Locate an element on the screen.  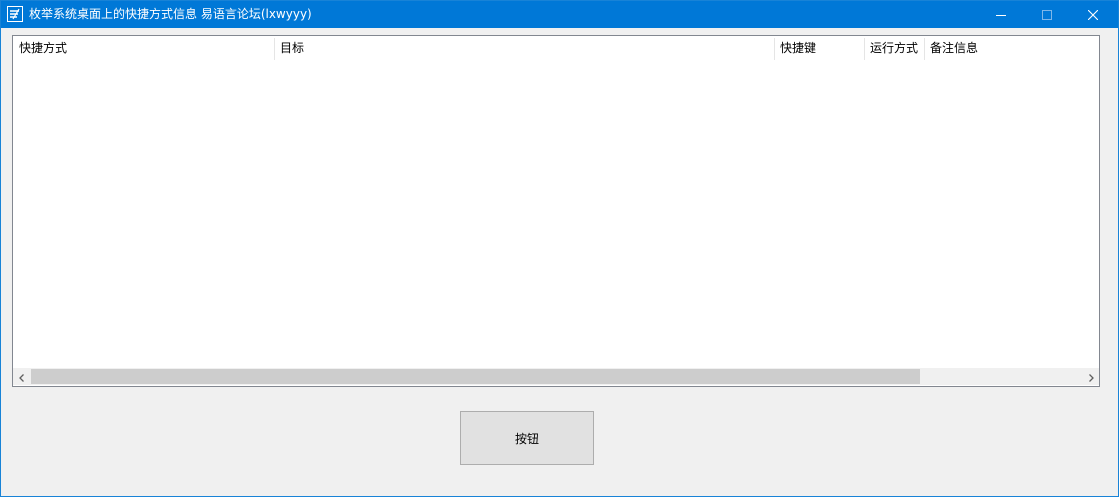
close-icon is located at coordinates (1093, 14).